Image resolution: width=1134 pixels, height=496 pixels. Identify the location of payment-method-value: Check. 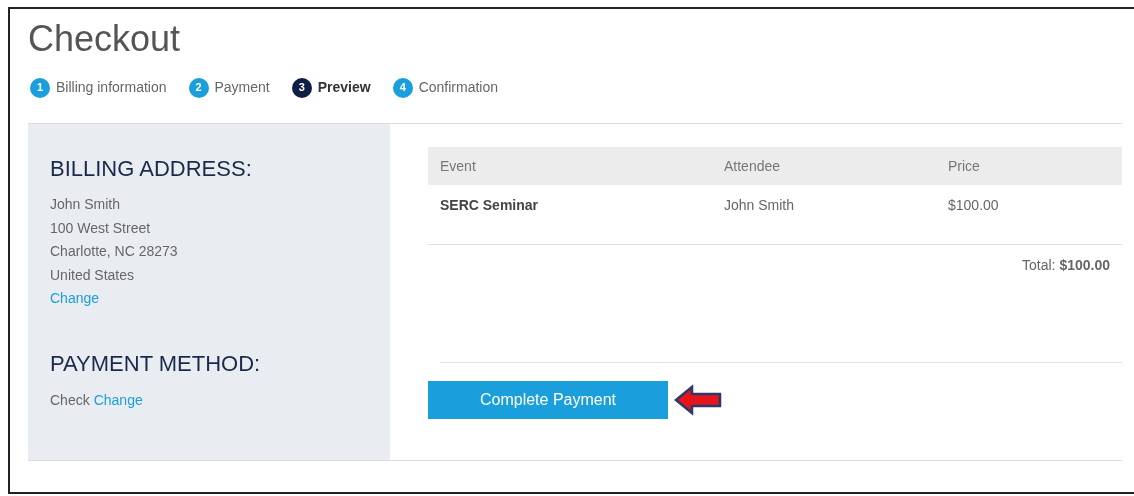
(70, 400).